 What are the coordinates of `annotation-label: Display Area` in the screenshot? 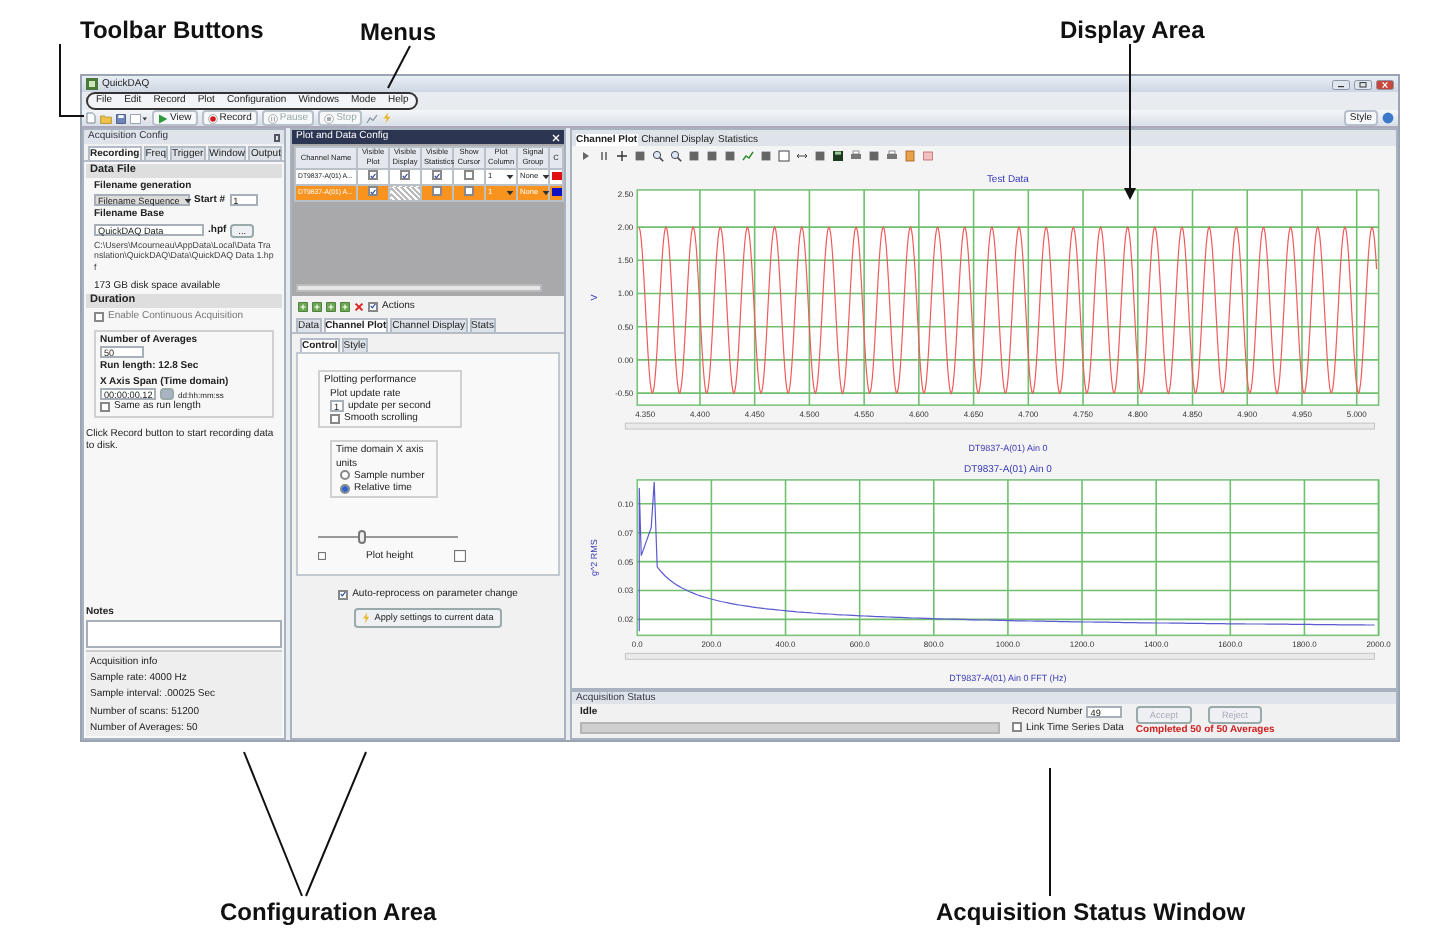 It's located at (1132, 30).